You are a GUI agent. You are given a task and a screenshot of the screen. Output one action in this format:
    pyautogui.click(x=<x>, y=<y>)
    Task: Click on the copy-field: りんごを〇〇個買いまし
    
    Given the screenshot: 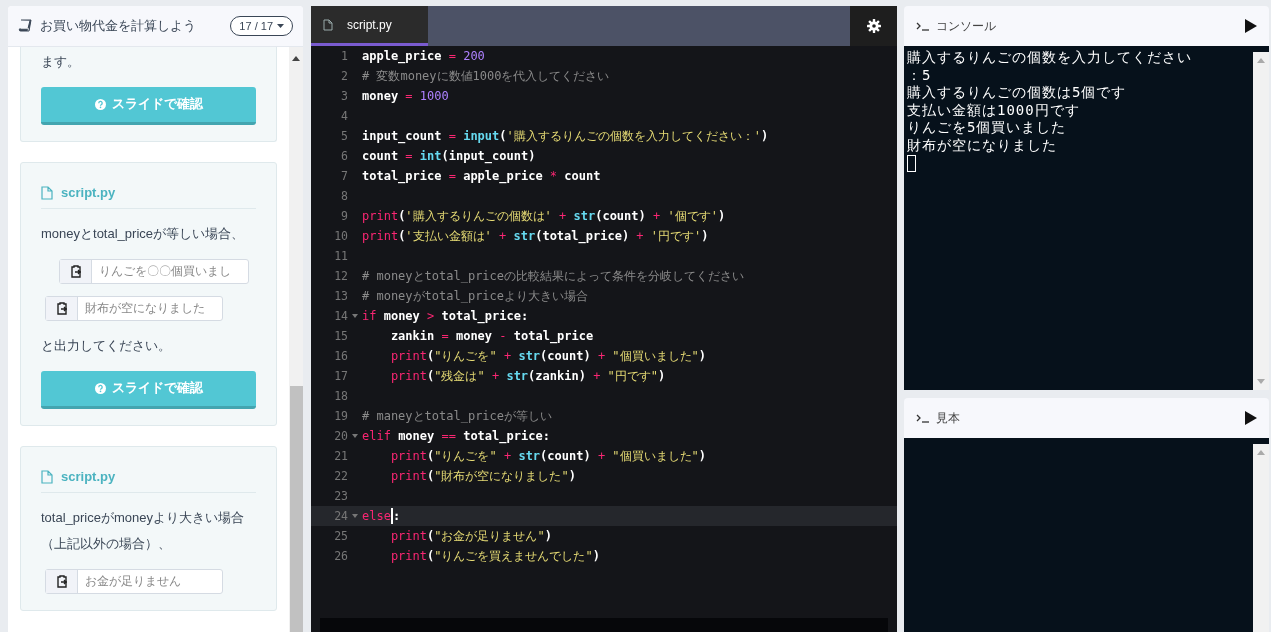 What is the action you would take?
    pyautogui.click(x=154, y=271)
    